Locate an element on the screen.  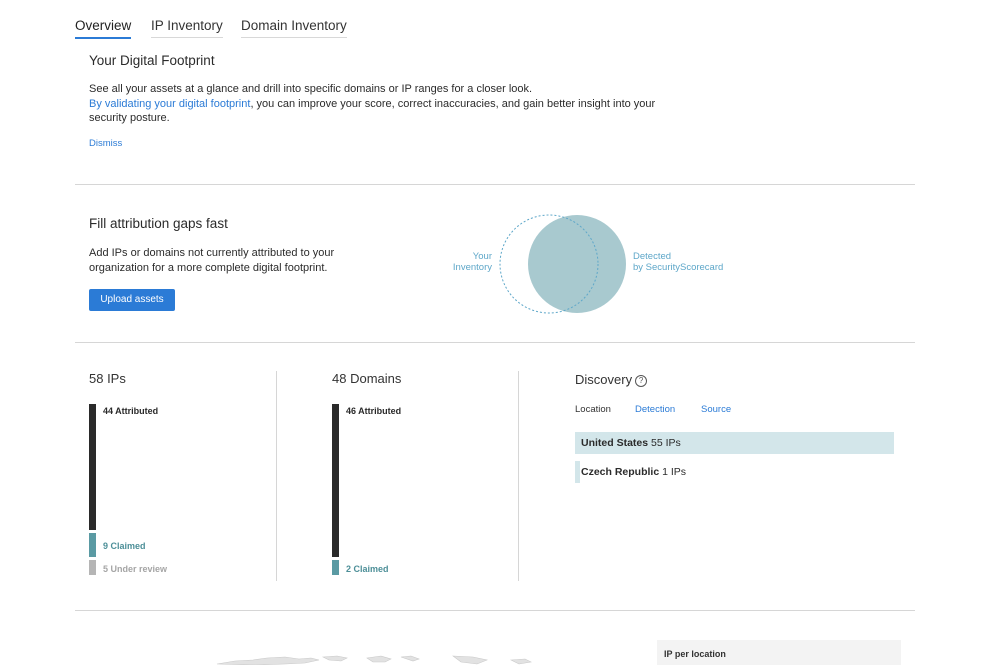
ips-total-title: 58 IPs is located at coordinates (107, 378).